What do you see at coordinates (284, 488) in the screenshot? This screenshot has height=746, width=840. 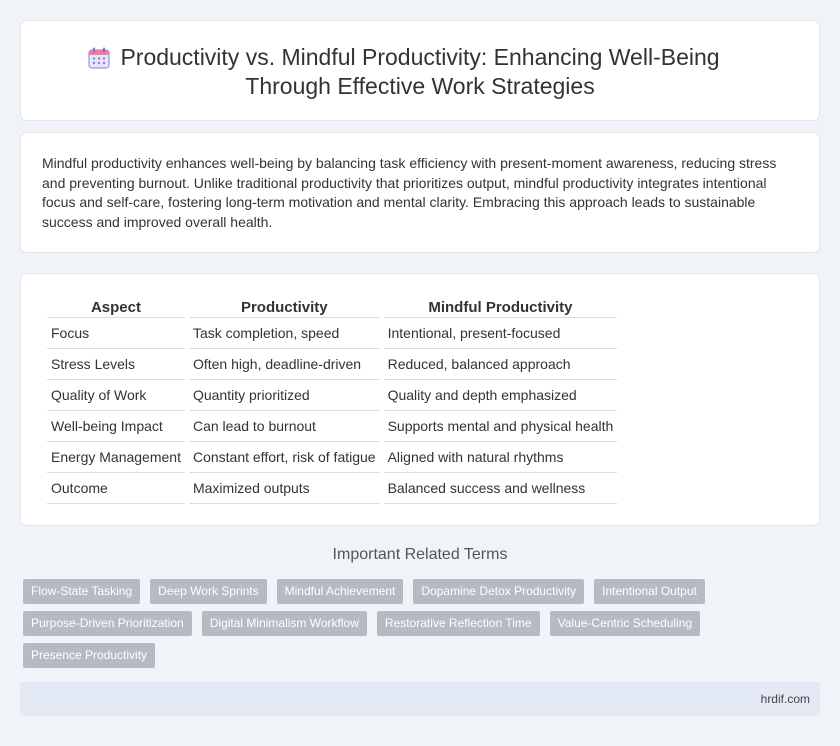 I see `table-cell: Maximized outputs` at bounding box center [284, 488].